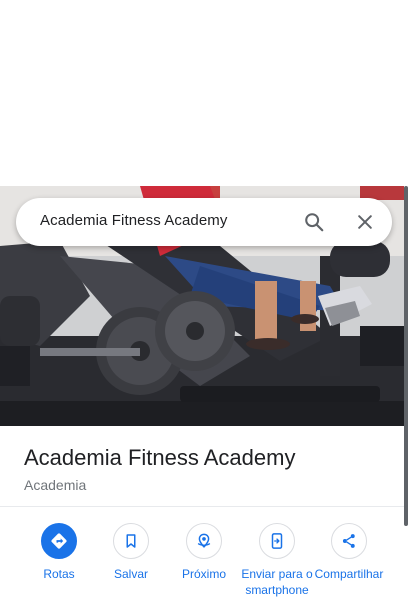  Describe the element at coordinates (130, 574) in the screenshot. I see `save-label: Salvar` at that location.